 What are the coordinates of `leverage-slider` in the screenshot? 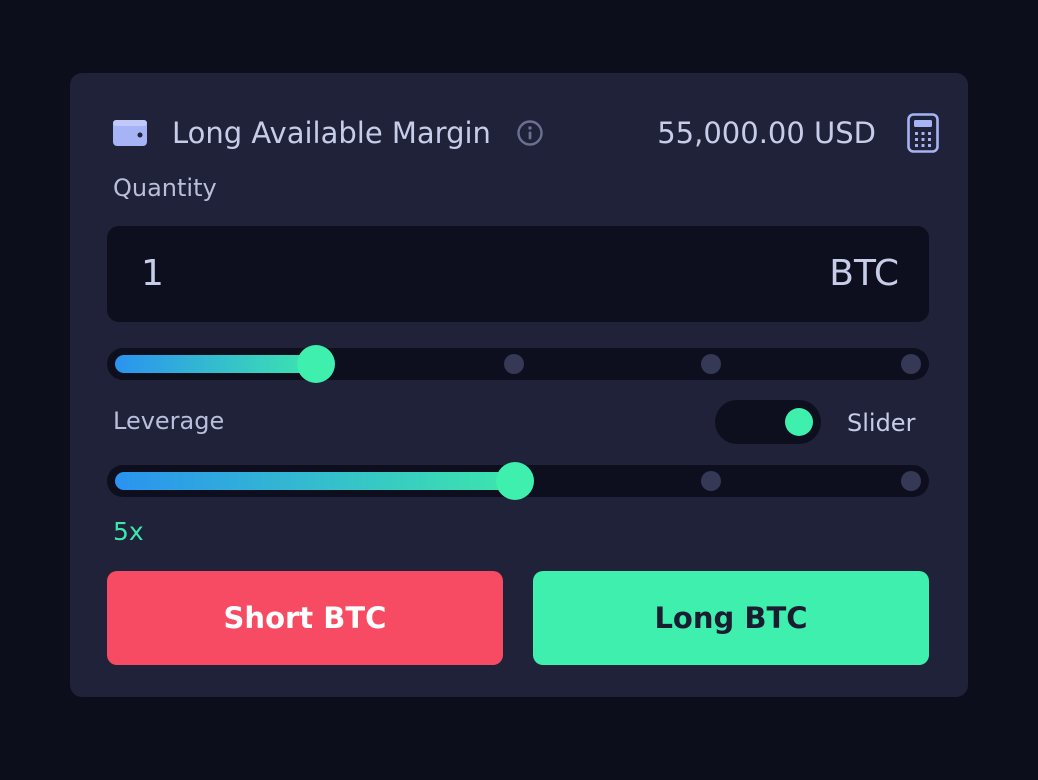 It's located at (518, 481).